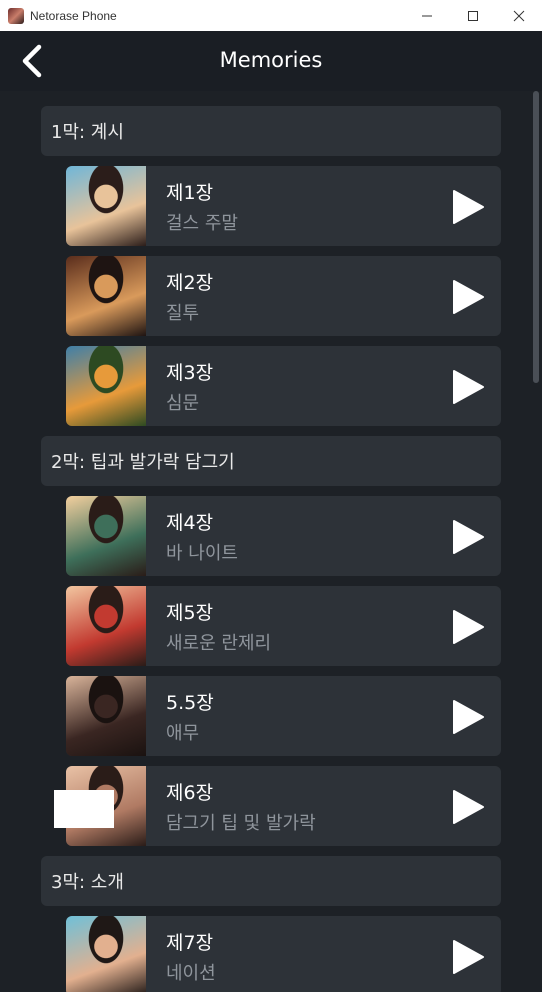  I want to click on close-button, so click(519, 15).